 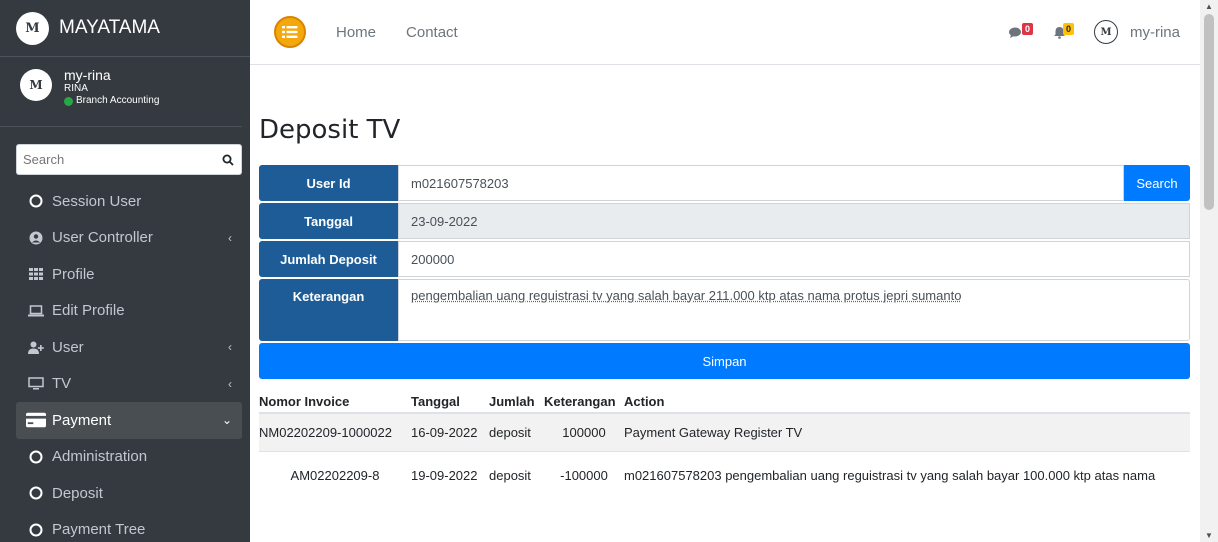 I want to click on col-keterangan: Keterangan, so click(x=580, y=401).